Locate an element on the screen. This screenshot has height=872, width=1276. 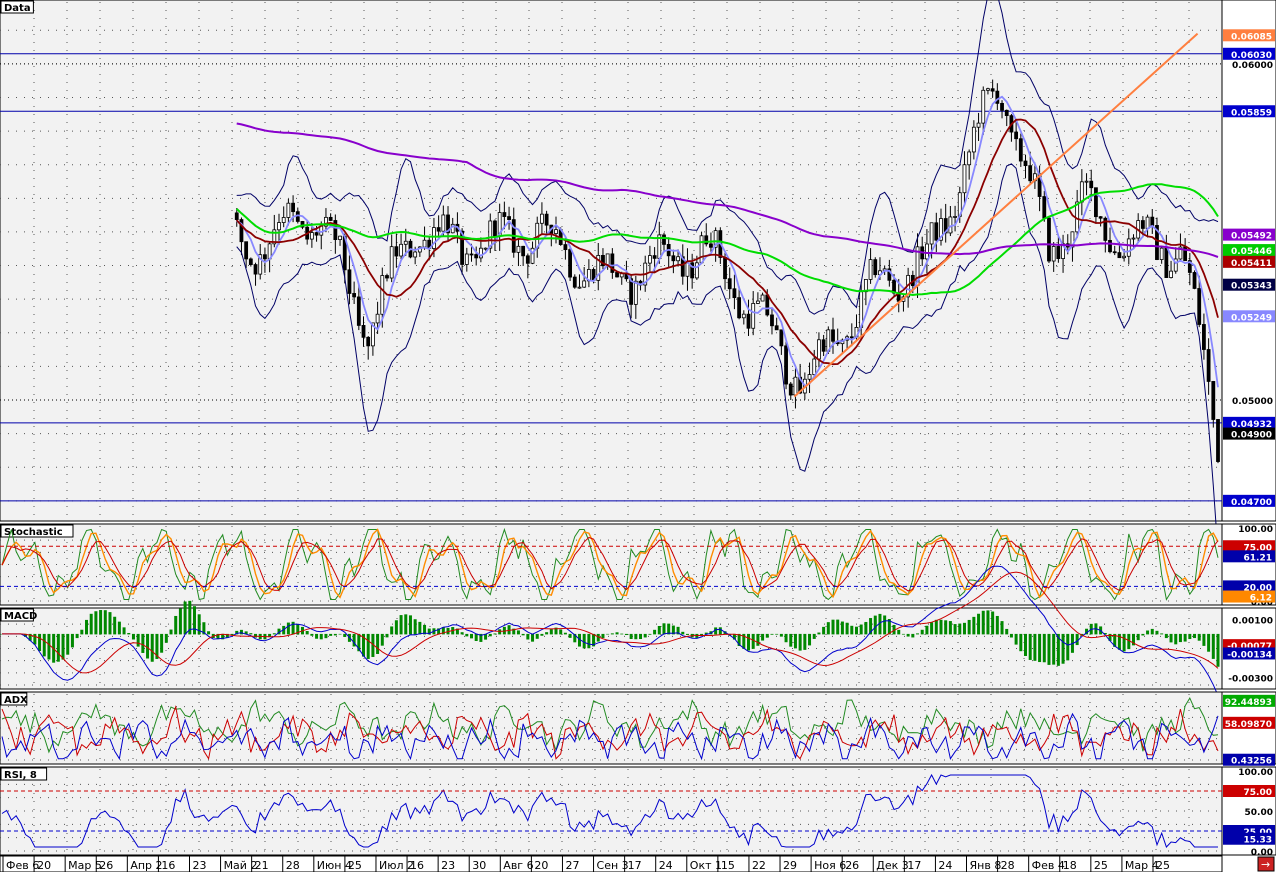
panel-0-title: Data is located at coordinates (17, 8).